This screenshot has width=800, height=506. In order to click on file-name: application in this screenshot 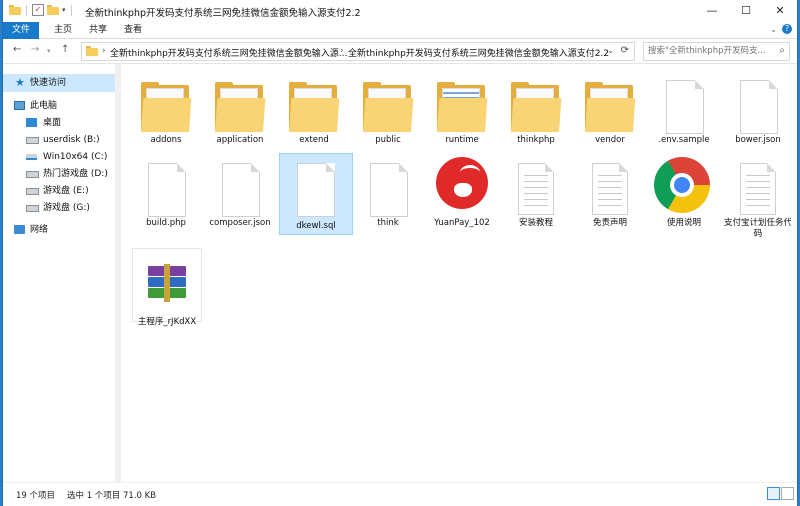, I will do `click(240, 140)`.